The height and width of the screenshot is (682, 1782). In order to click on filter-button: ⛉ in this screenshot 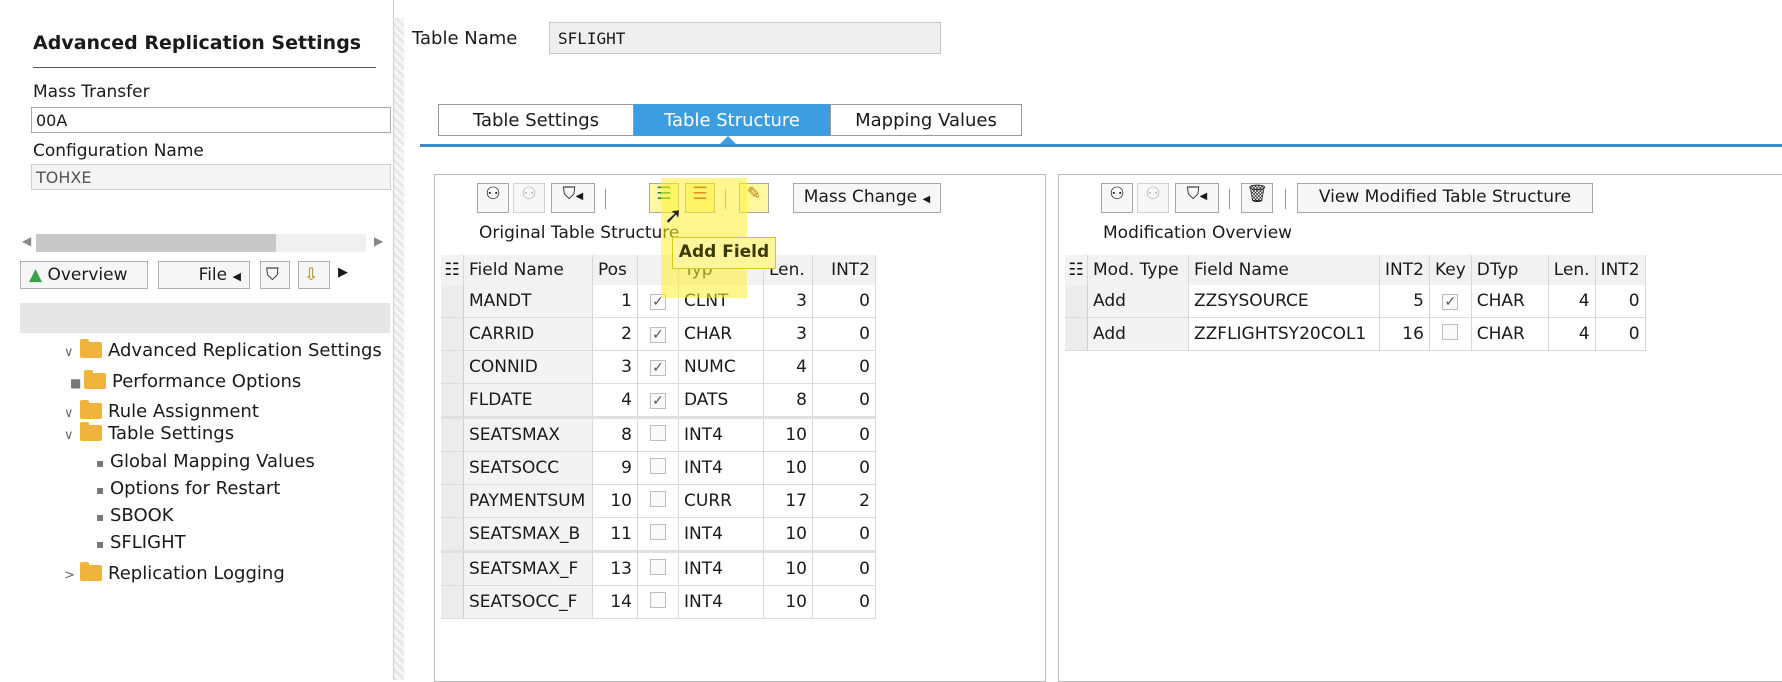, I will do `click(275, 275)`.